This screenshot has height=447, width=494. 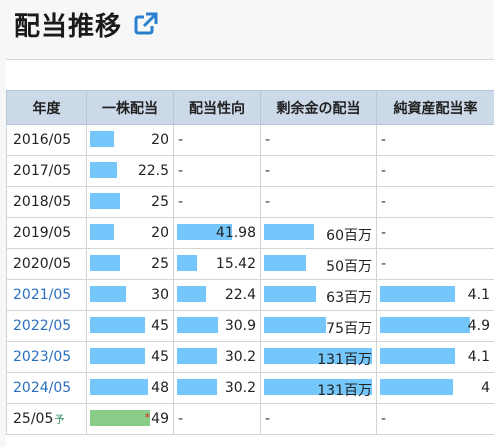 I want to click on dps-value: 45, so click(x=160, y=357).